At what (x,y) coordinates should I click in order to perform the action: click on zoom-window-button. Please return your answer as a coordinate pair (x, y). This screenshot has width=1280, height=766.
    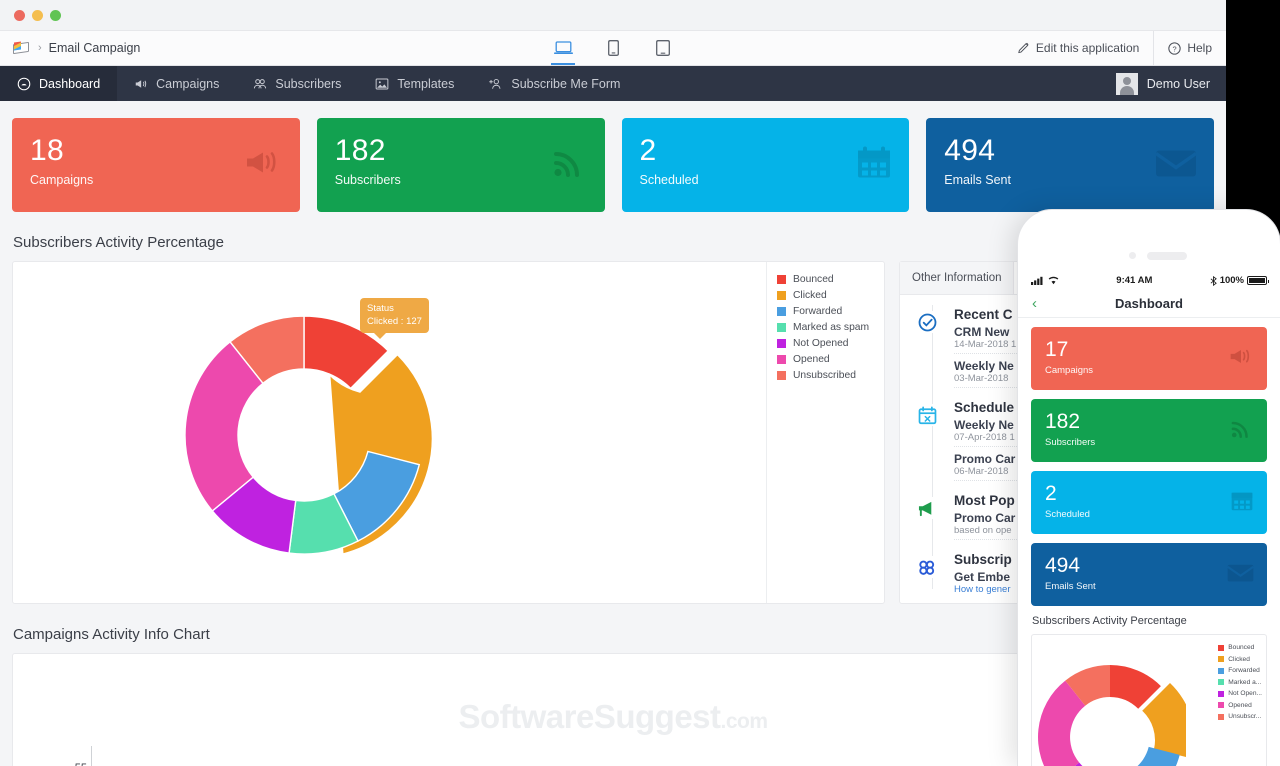
    Looking at the image, I should click on (55, 15).